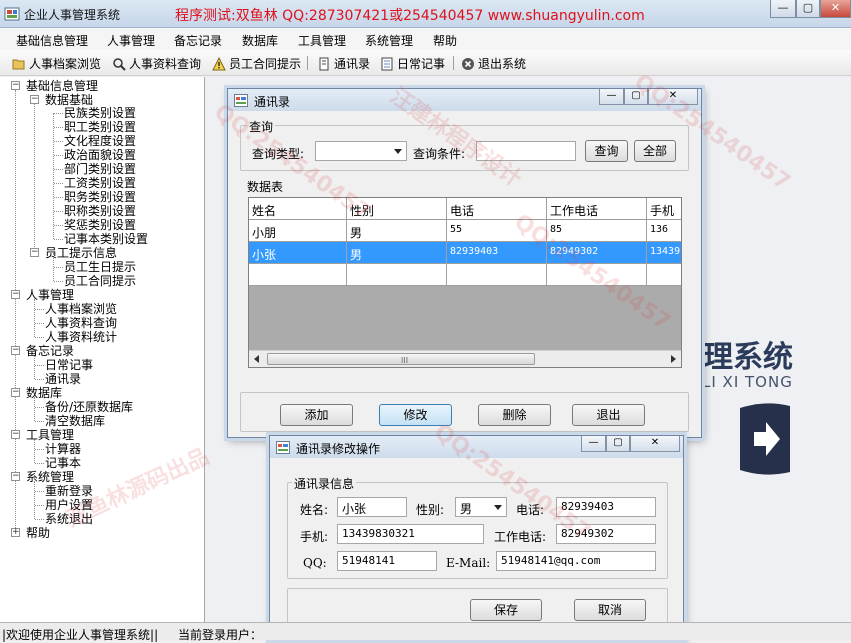 The image size is (851, 643). What do you see at coordinates (576, 561) in the screenshot?
I see `email-input: 51948141@qq.com` at bounding box center [576, 561].